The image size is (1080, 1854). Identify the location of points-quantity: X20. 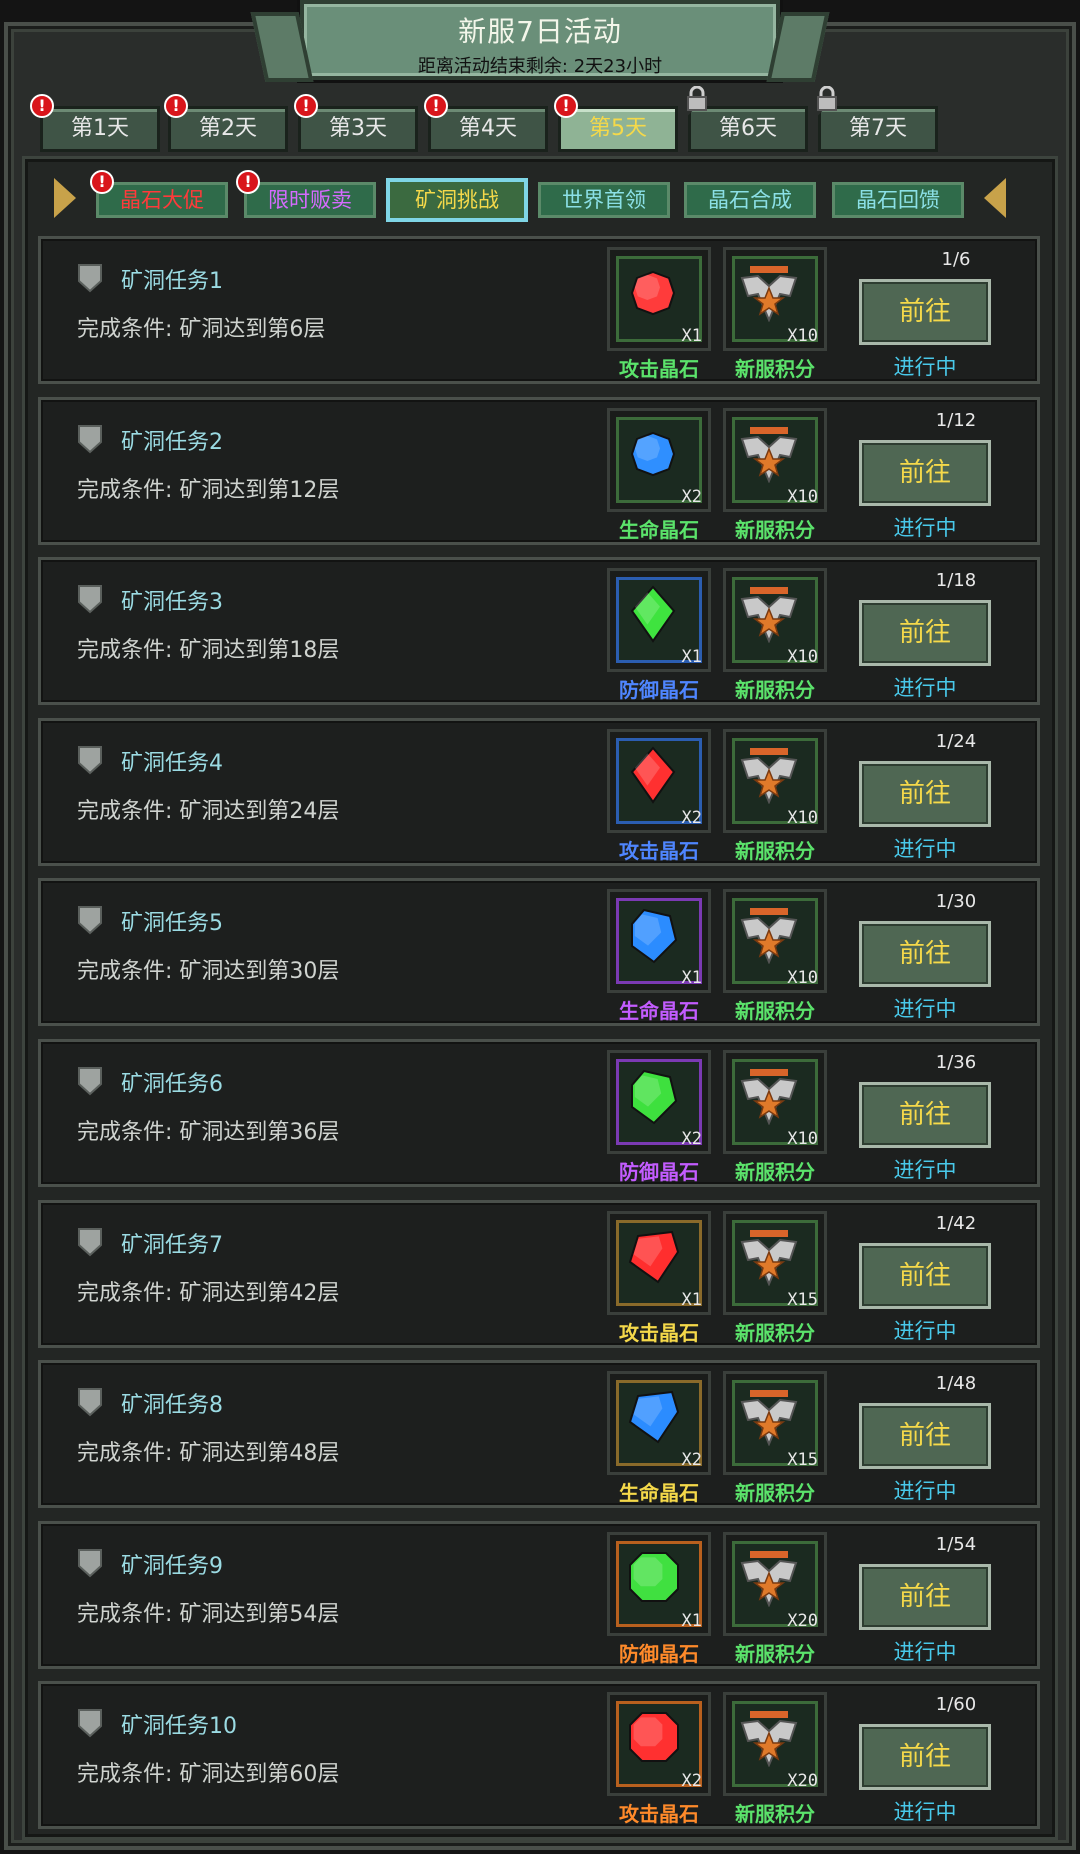
(802, 1621).